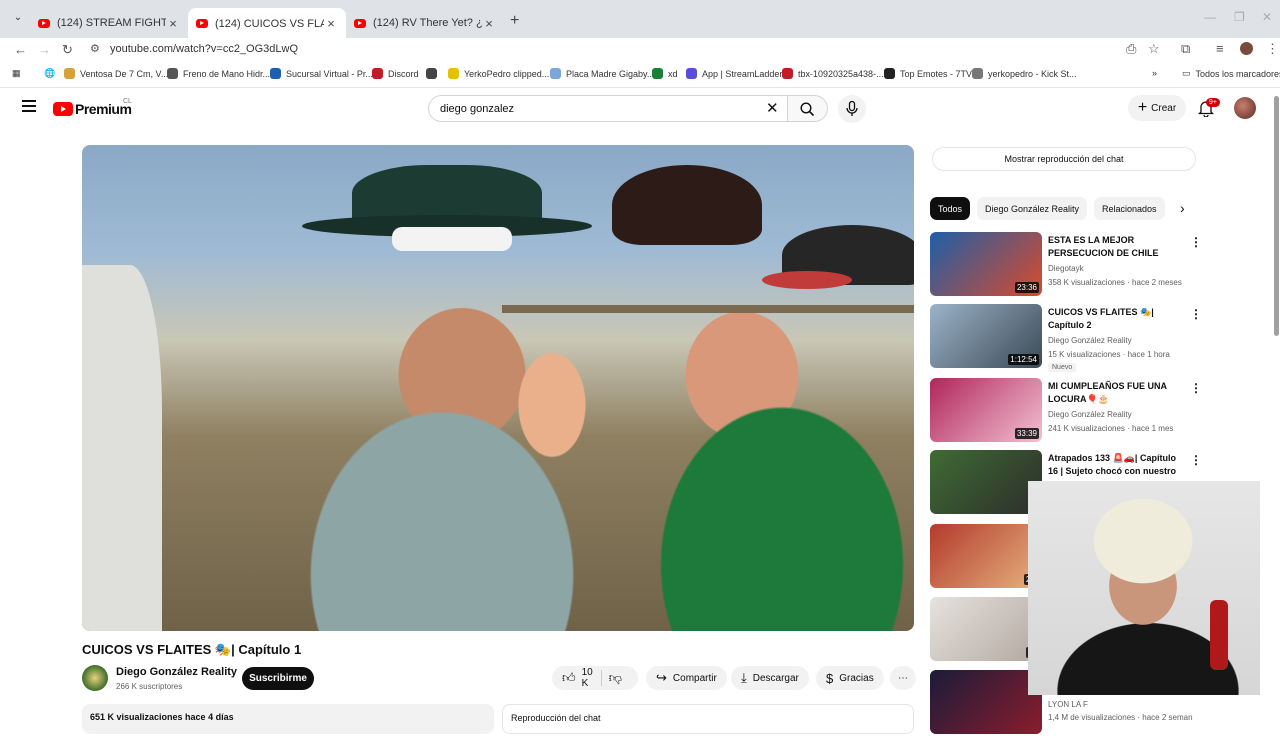 Image resolution: width=1280 pixels, height=736 pixels. Describe the element at coordinates (1115, 319) in the screenshot. I see `rec-title: CUICOS VS FLAITES 🎭| Capítulo 2` at that location.